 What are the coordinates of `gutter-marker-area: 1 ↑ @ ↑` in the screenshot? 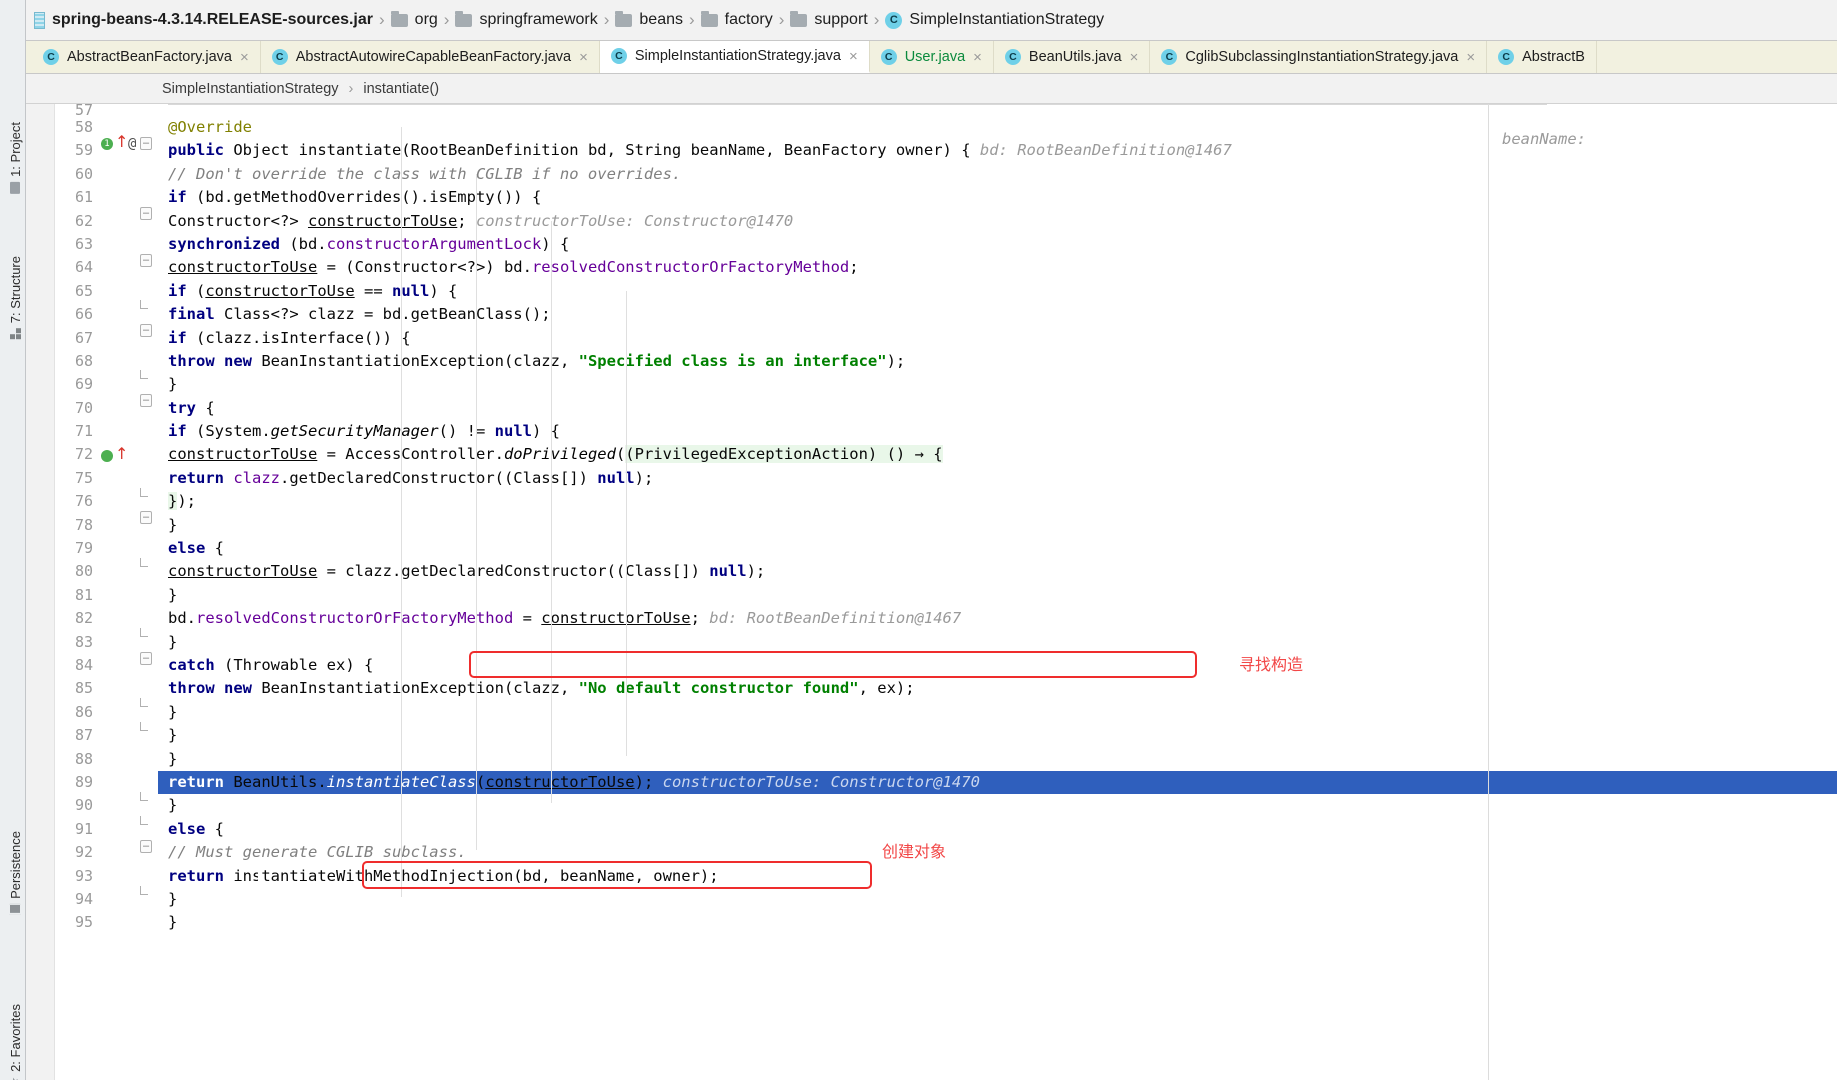 It's located at (117, 592).